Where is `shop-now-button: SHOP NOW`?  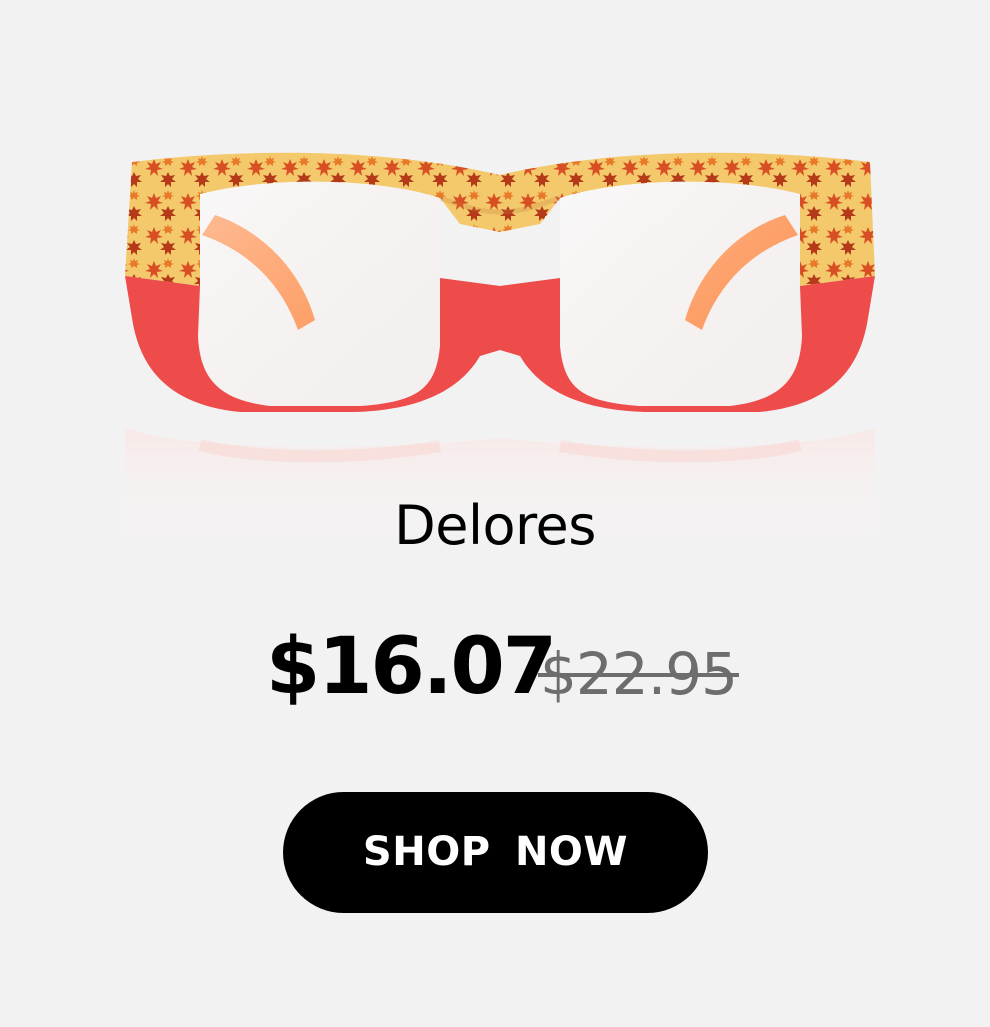 shop-now-button: SHOP NOW is located at coordinates (495, 852).